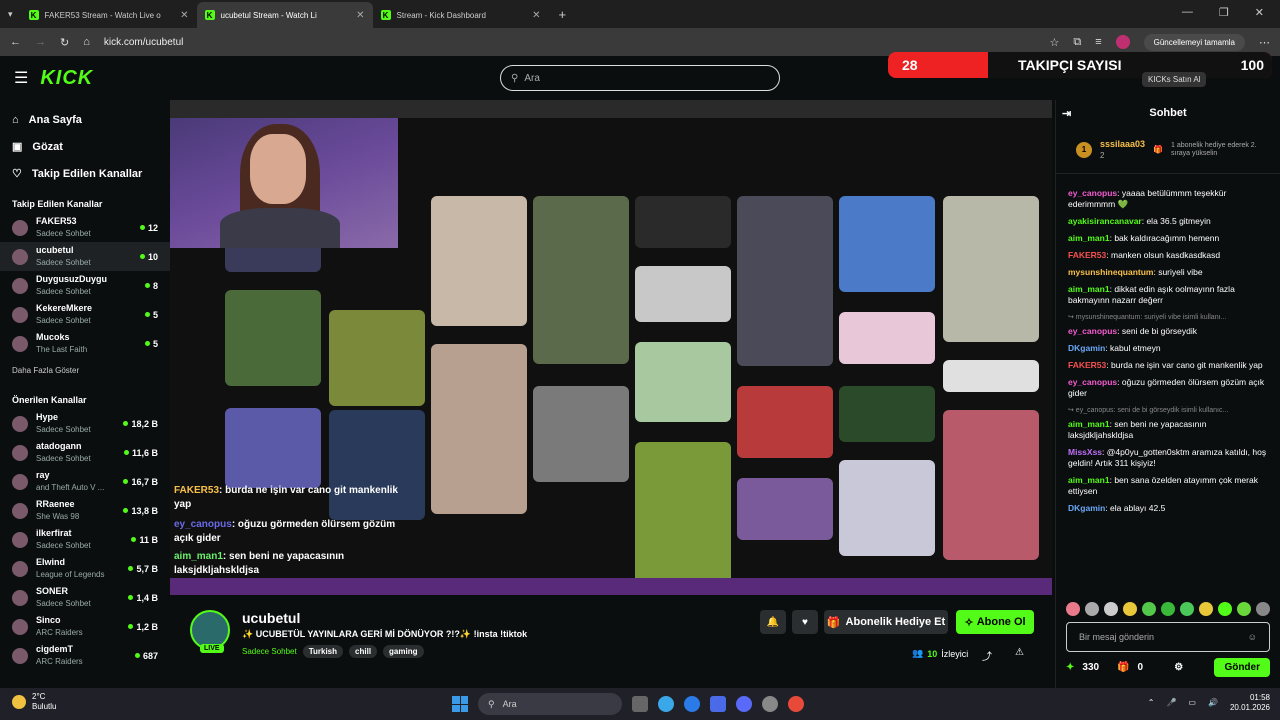  I want to click on close-window-icon: ✕, so click(1259, 12).